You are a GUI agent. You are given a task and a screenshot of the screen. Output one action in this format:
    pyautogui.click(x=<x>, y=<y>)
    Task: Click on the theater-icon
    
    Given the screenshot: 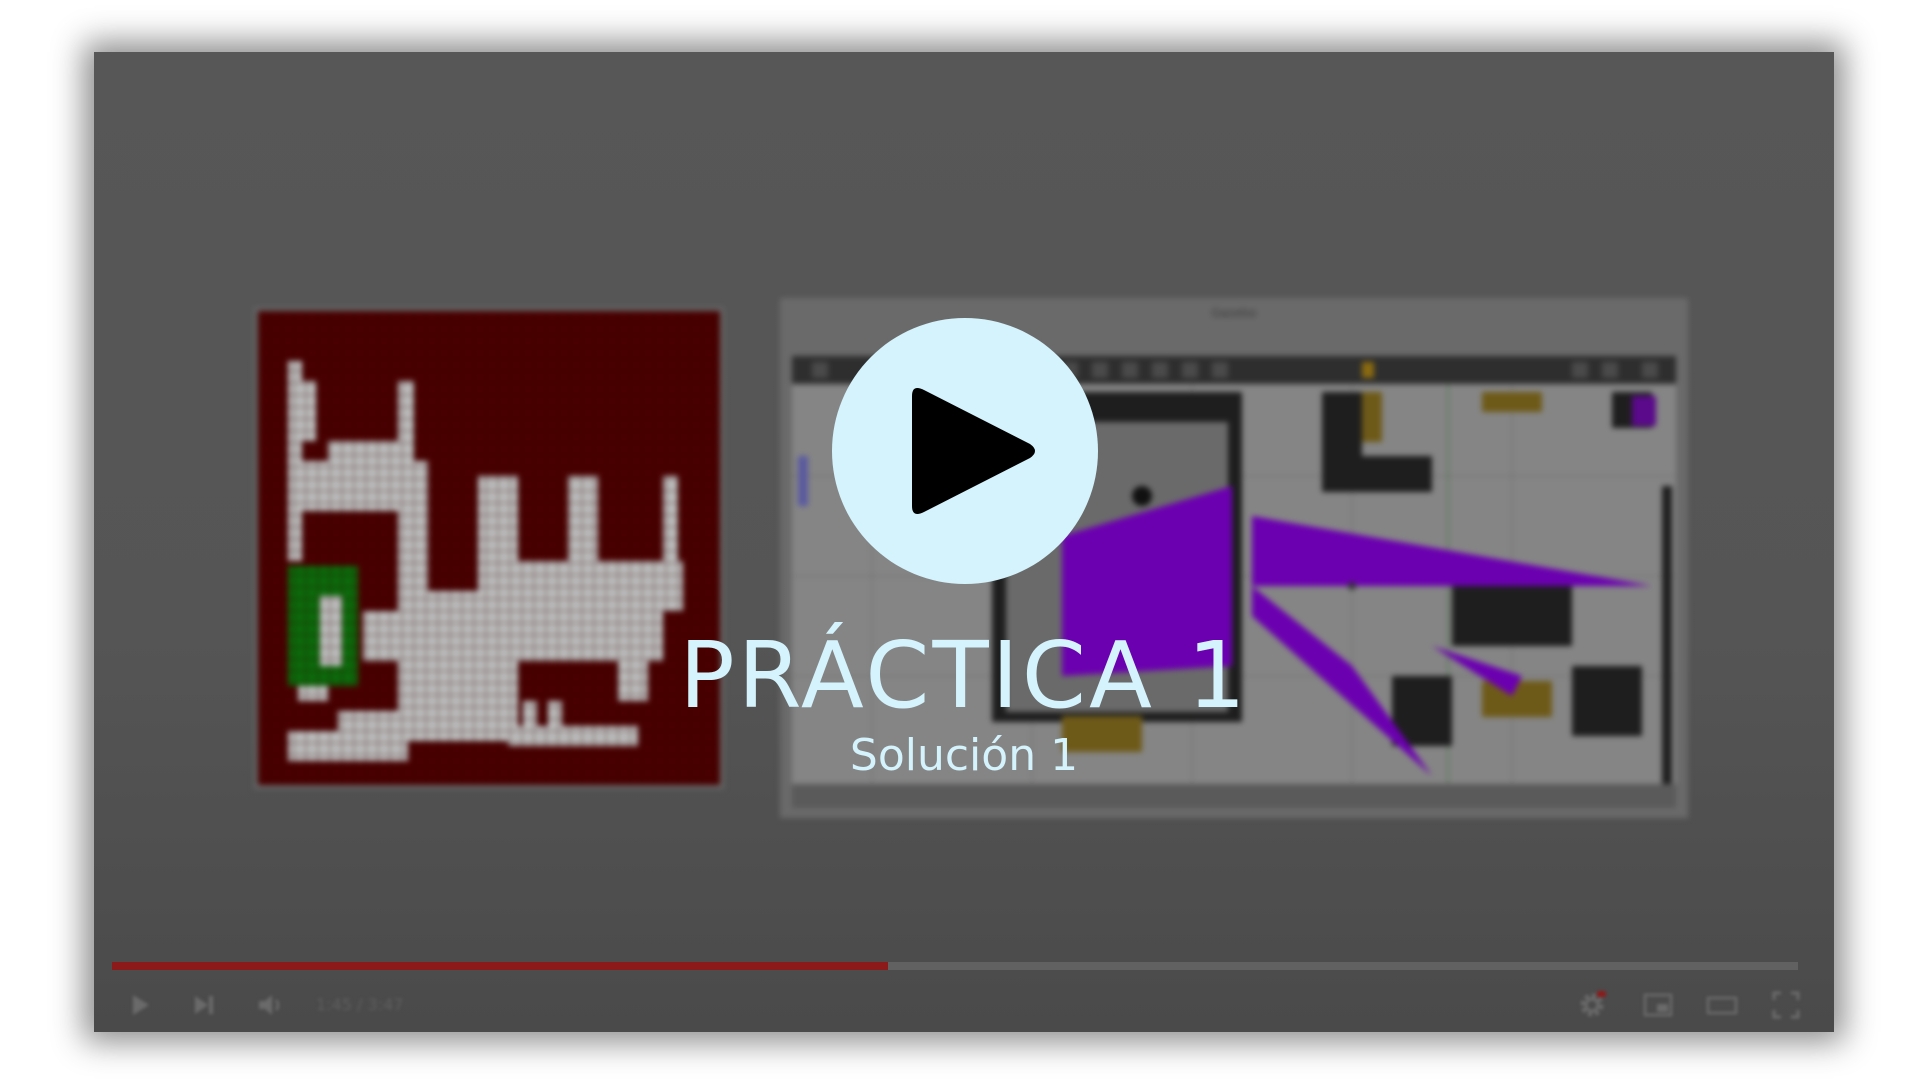 What is the action you would take?
    pyautogui.click(x=1722, y=1005)
    